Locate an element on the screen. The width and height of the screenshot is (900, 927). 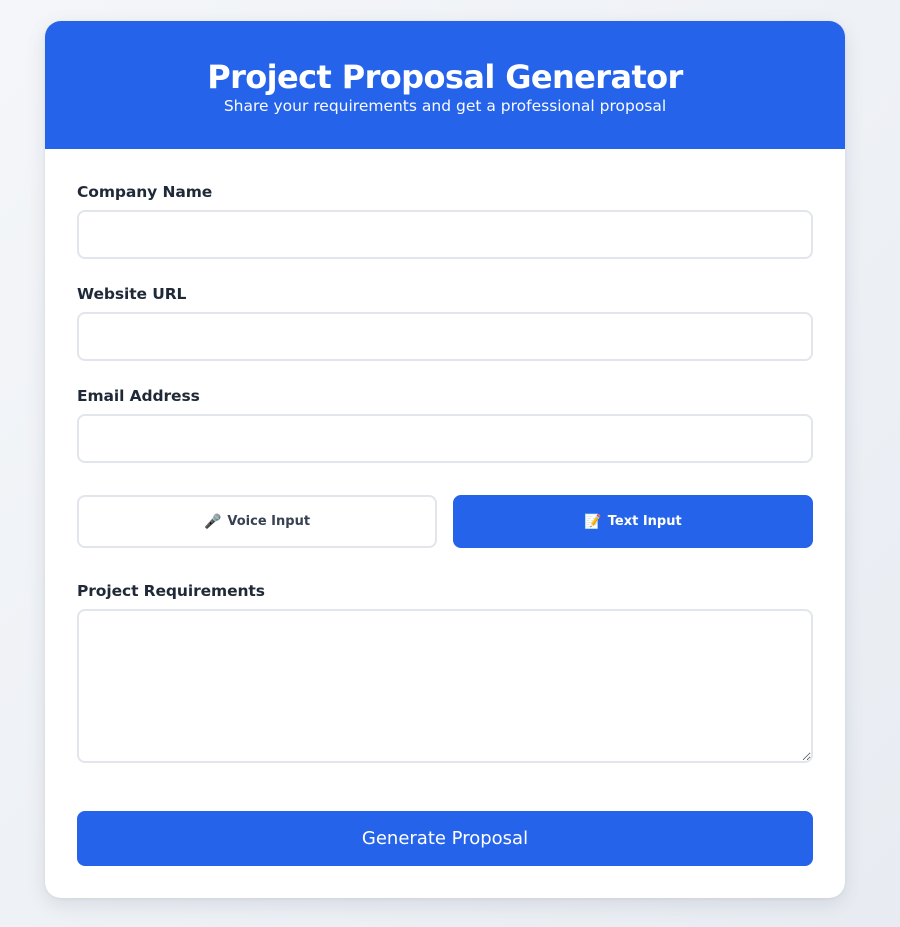
project-requirements-label: Project Requirements is located at coordinates (171, 591).